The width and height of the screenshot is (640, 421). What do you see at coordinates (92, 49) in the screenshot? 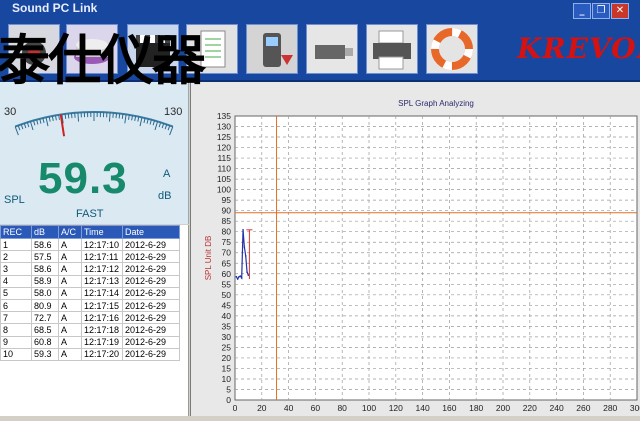
I see `disk-icon` at bounding box center [92, 49].